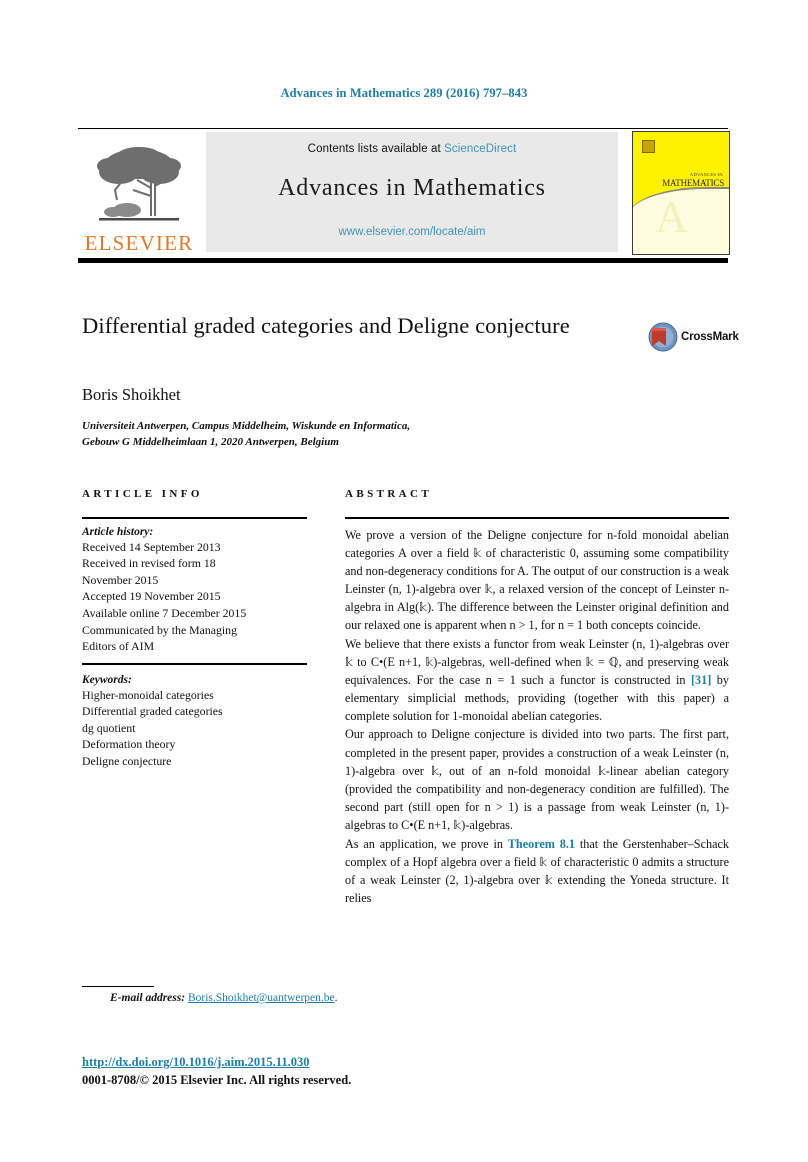 Image resolution: width=808 pixels, height=1162 pixels. I want to click on crossmark-badge: CrossMark, so click(693, 337).